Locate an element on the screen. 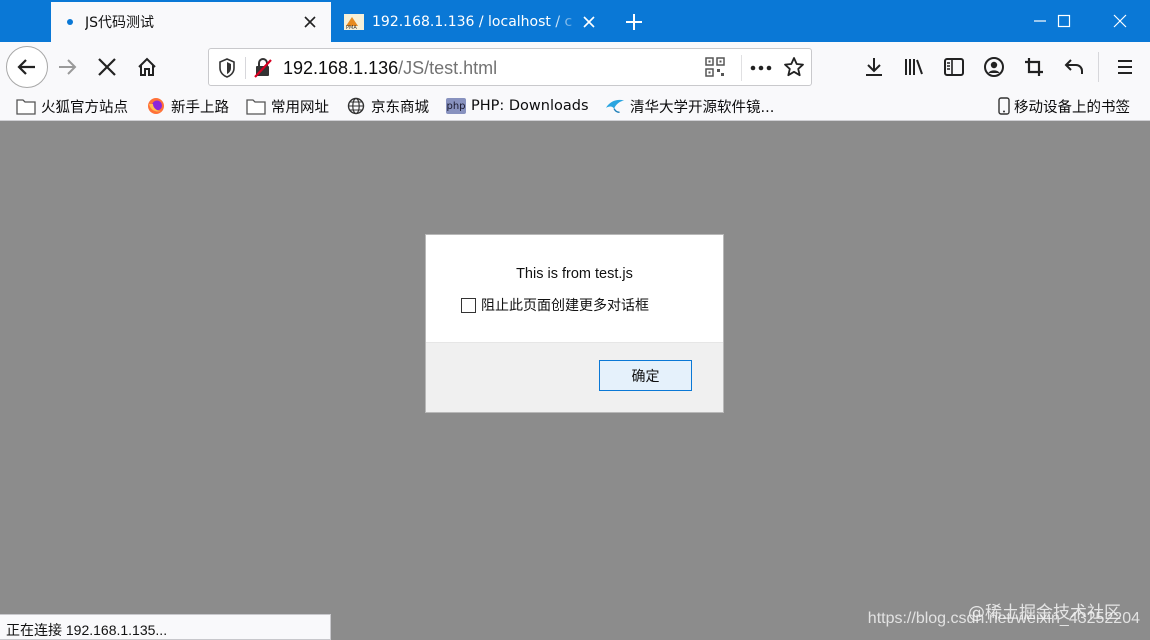 Image resolution: width=1150 pixels, height=640 pixels. firefox-icon is located at coordinates (156, 106).